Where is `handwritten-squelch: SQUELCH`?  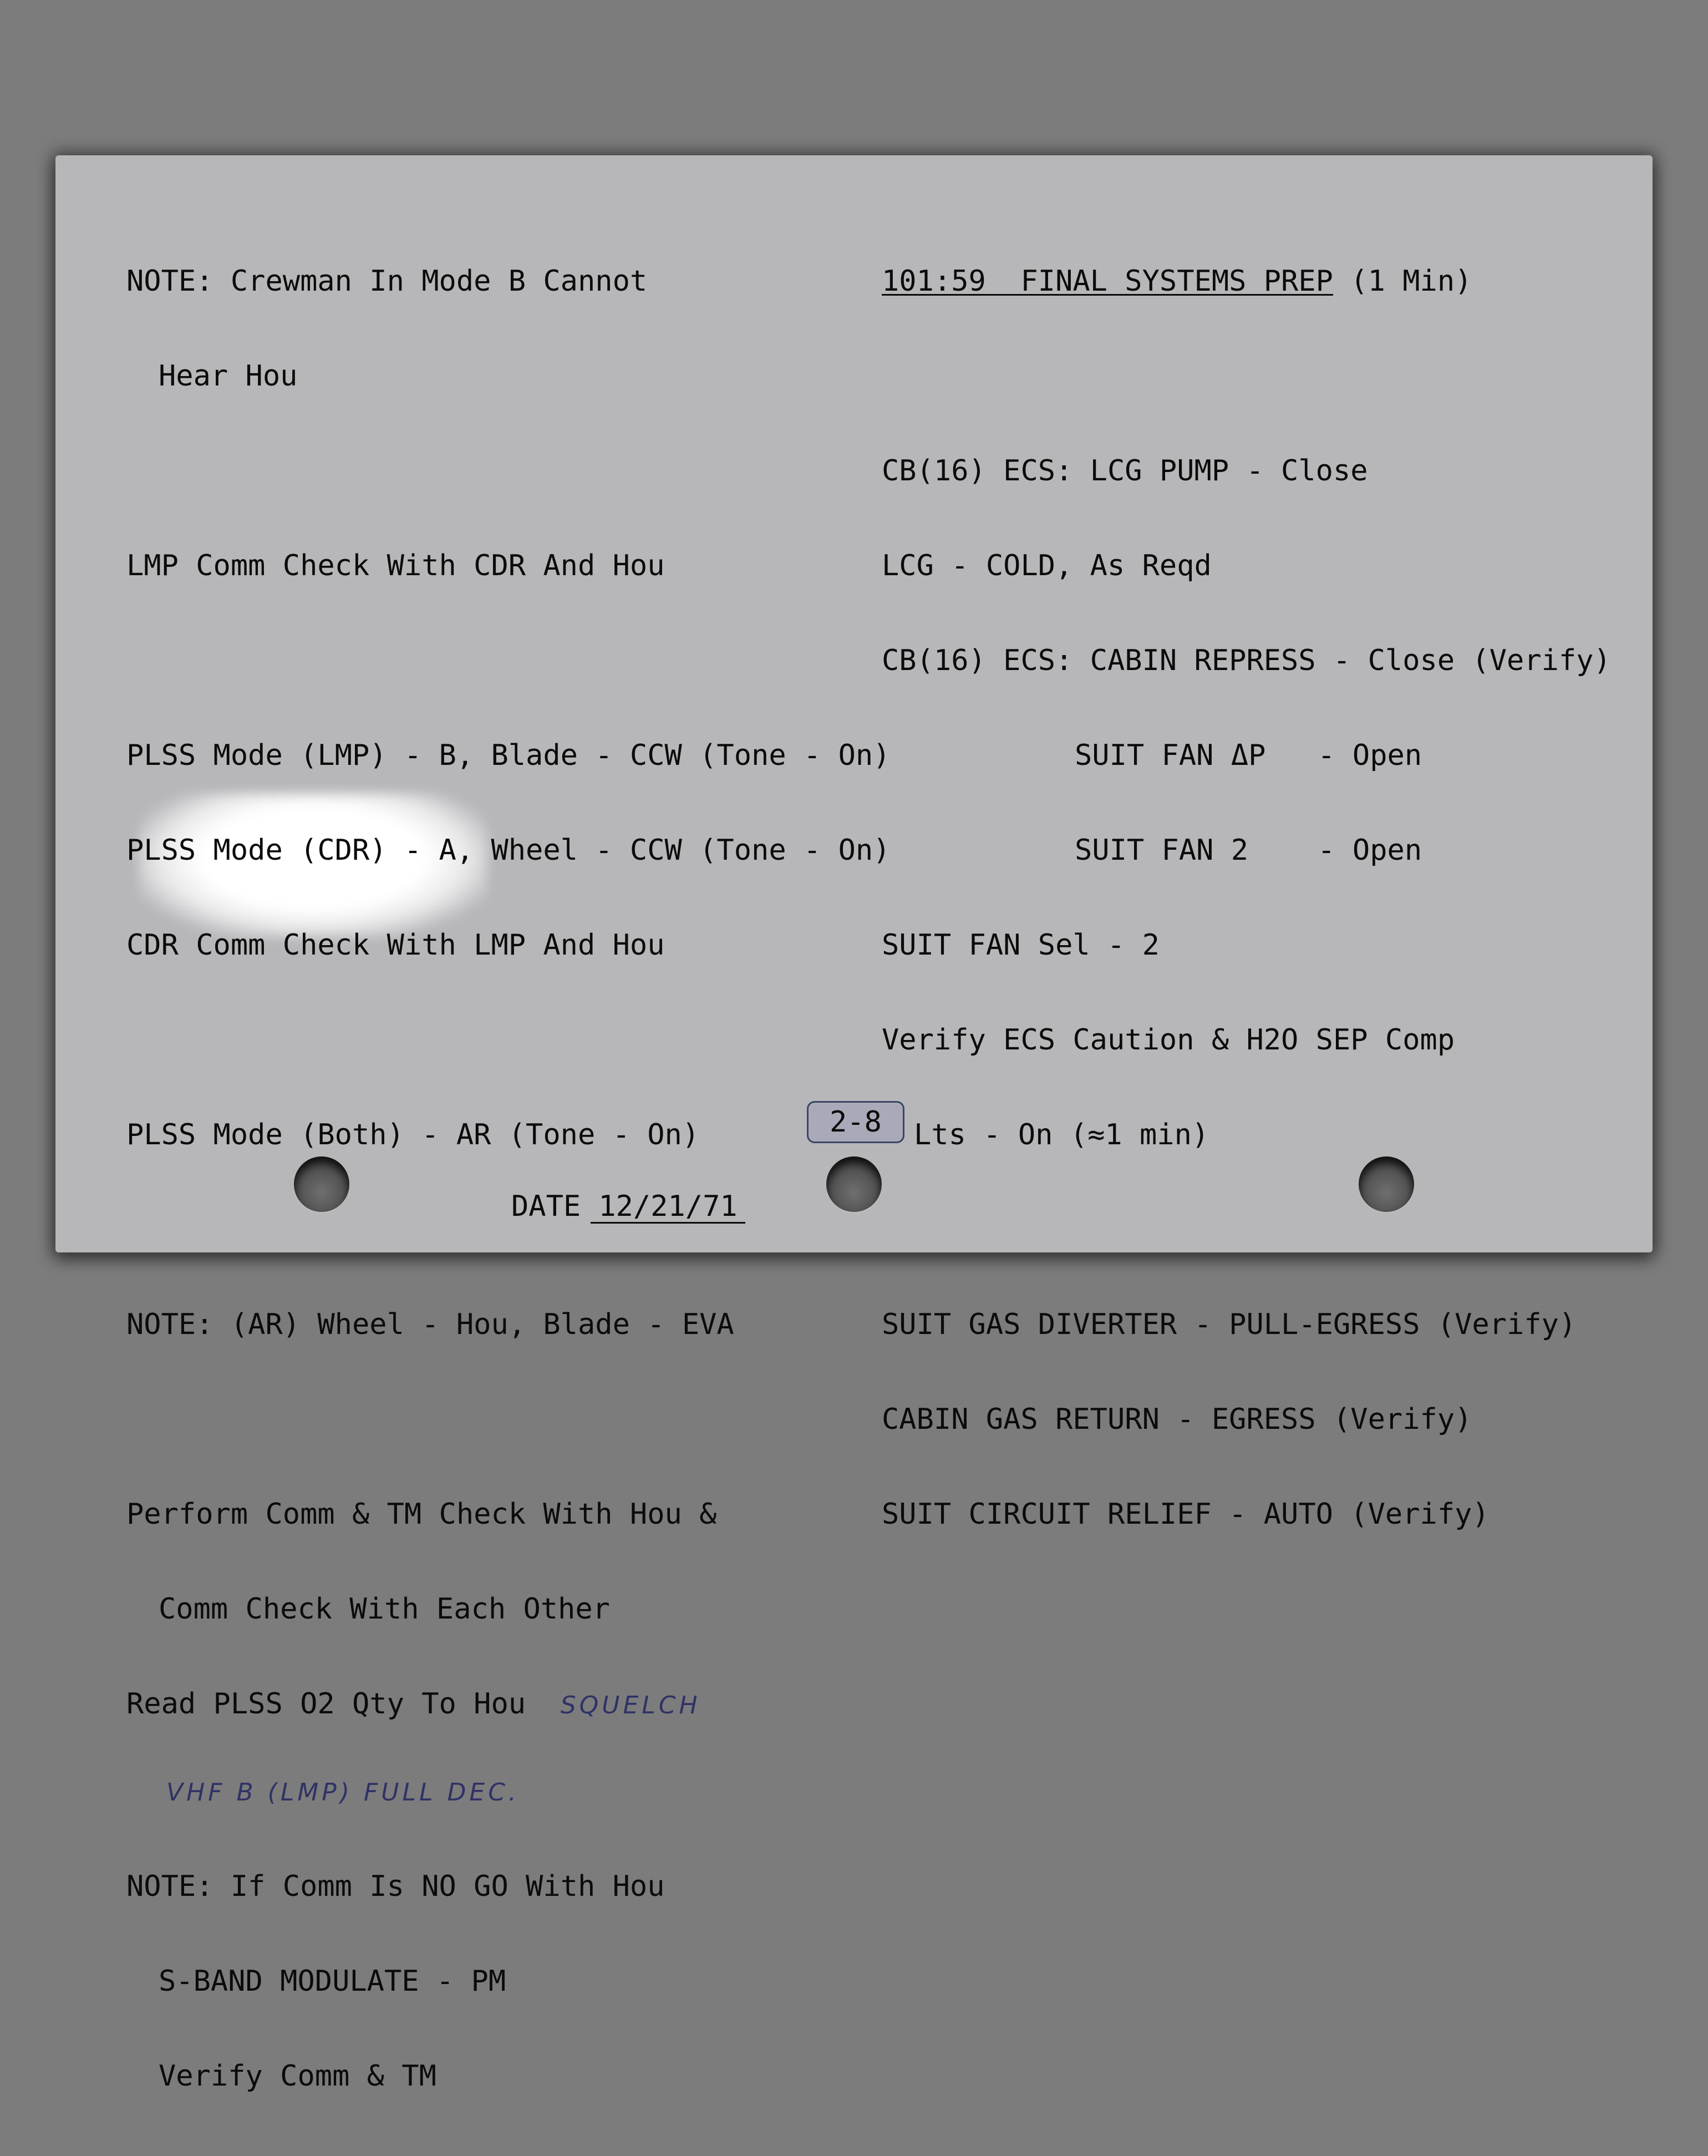 handwritten-squelch: SQUELCH is located at coordinates (630, 1705).